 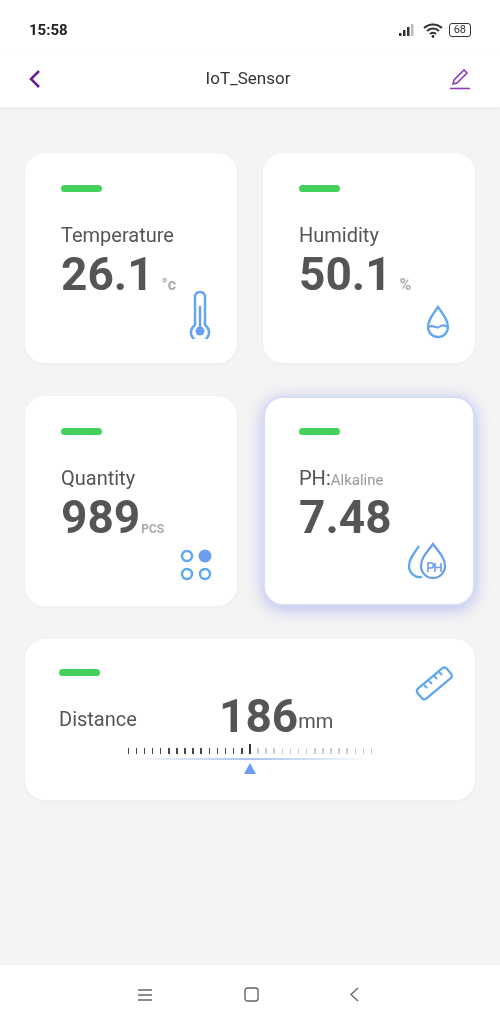 I want to click on sensor-unit: mm, so click(x=316, y=721).